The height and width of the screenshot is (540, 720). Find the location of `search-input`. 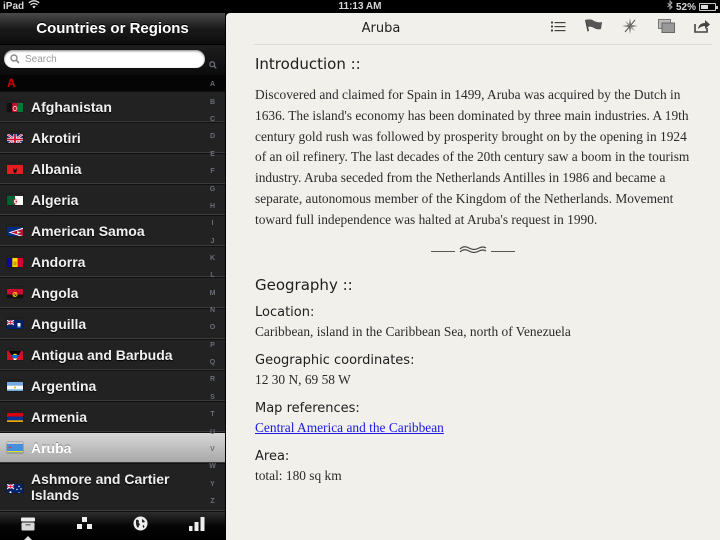

search-input is located at coordinates (105, 59).